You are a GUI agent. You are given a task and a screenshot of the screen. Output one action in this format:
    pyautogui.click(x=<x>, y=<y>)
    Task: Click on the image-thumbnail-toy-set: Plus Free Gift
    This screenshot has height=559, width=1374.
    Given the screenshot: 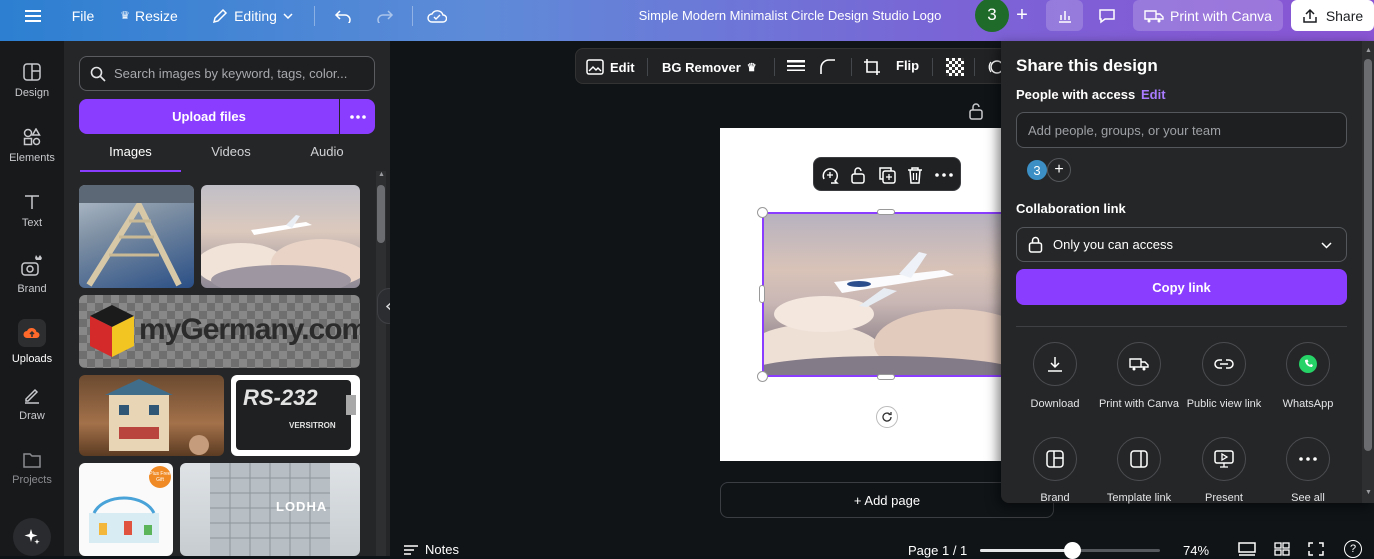 What is the action you would take?
    pyautogui.click(x=126, y=509)
    